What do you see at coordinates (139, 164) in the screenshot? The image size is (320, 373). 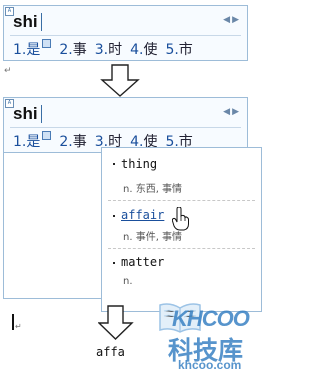 I see `entry-word: thing` at bounding box center [139, 164].